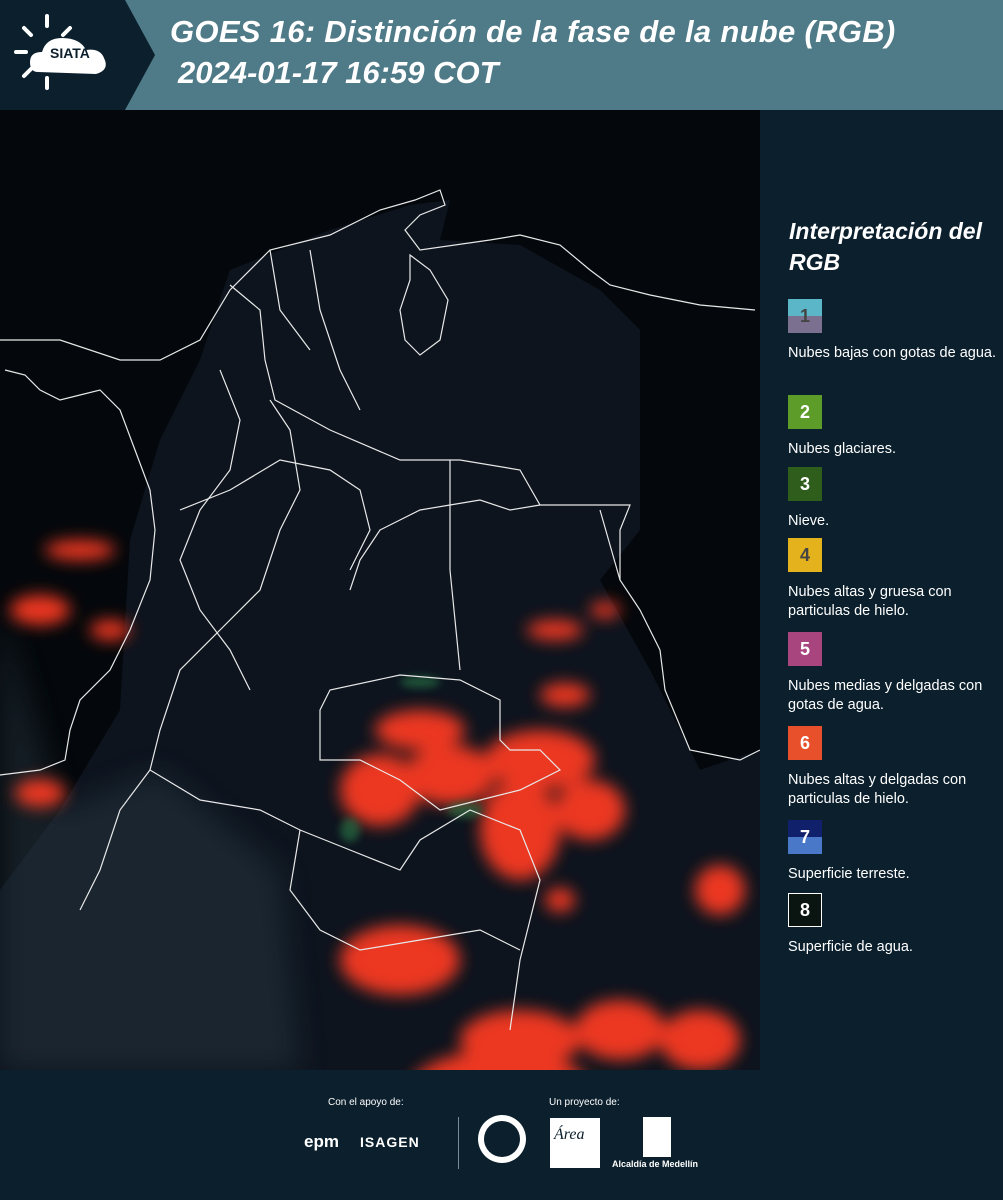 This screenshot has height=1200, width=1003. What do you see at coordinates (366, 1102) in the screenshot?
I see `support-label: Con el apoyo de:` at bounding box center [366, 1102].